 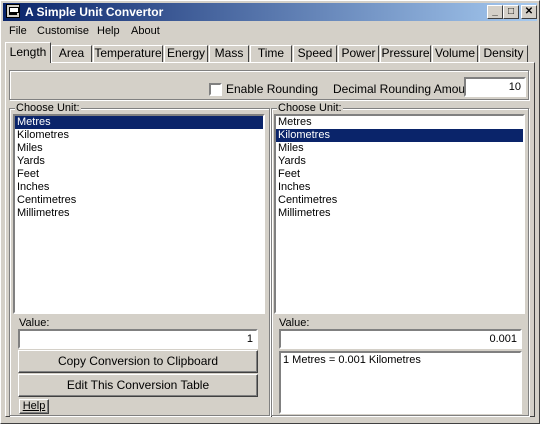 I want to click on from-unit-item: Metres, so click(x=139, y=122).